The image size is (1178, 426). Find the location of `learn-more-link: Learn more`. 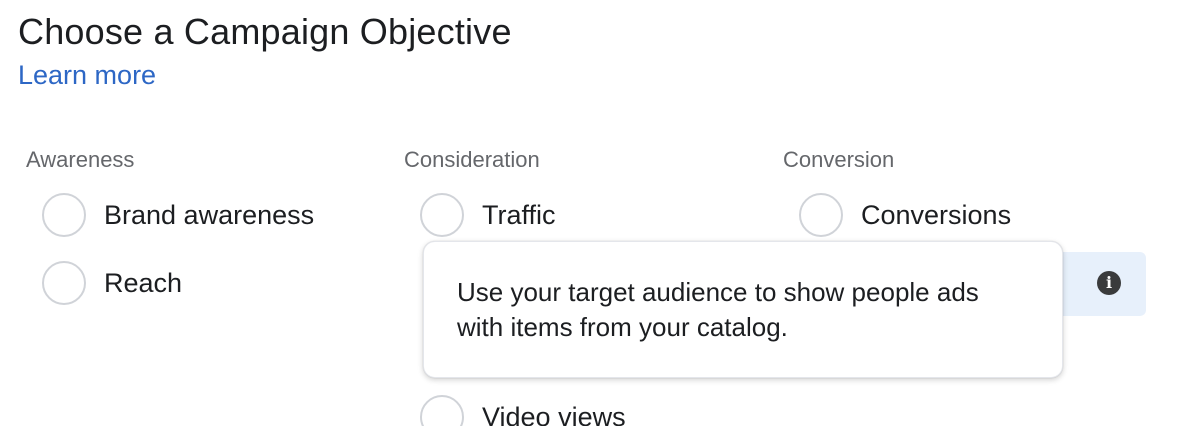

learn-more-link: Learn more is located at coordinates (87, 75).